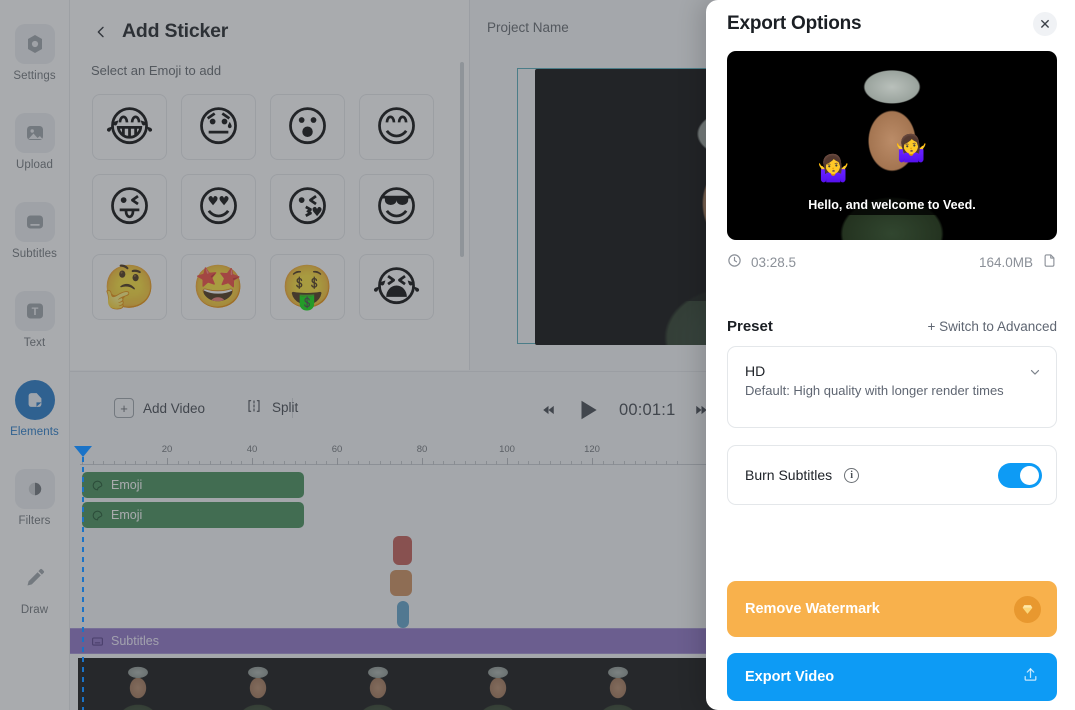  I want to click on export-video-label: Export Video, so click(790, 677).